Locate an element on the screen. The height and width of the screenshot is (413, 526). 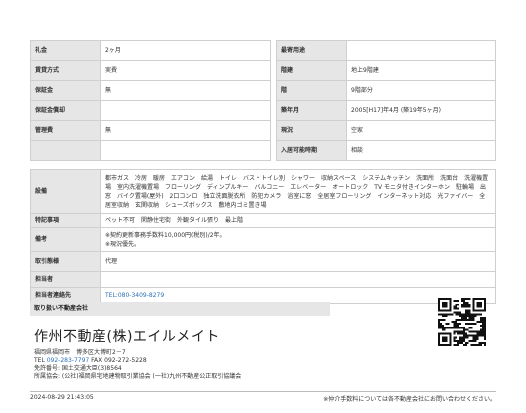
person-label: 担当者 is located at coordinates (65, 279).